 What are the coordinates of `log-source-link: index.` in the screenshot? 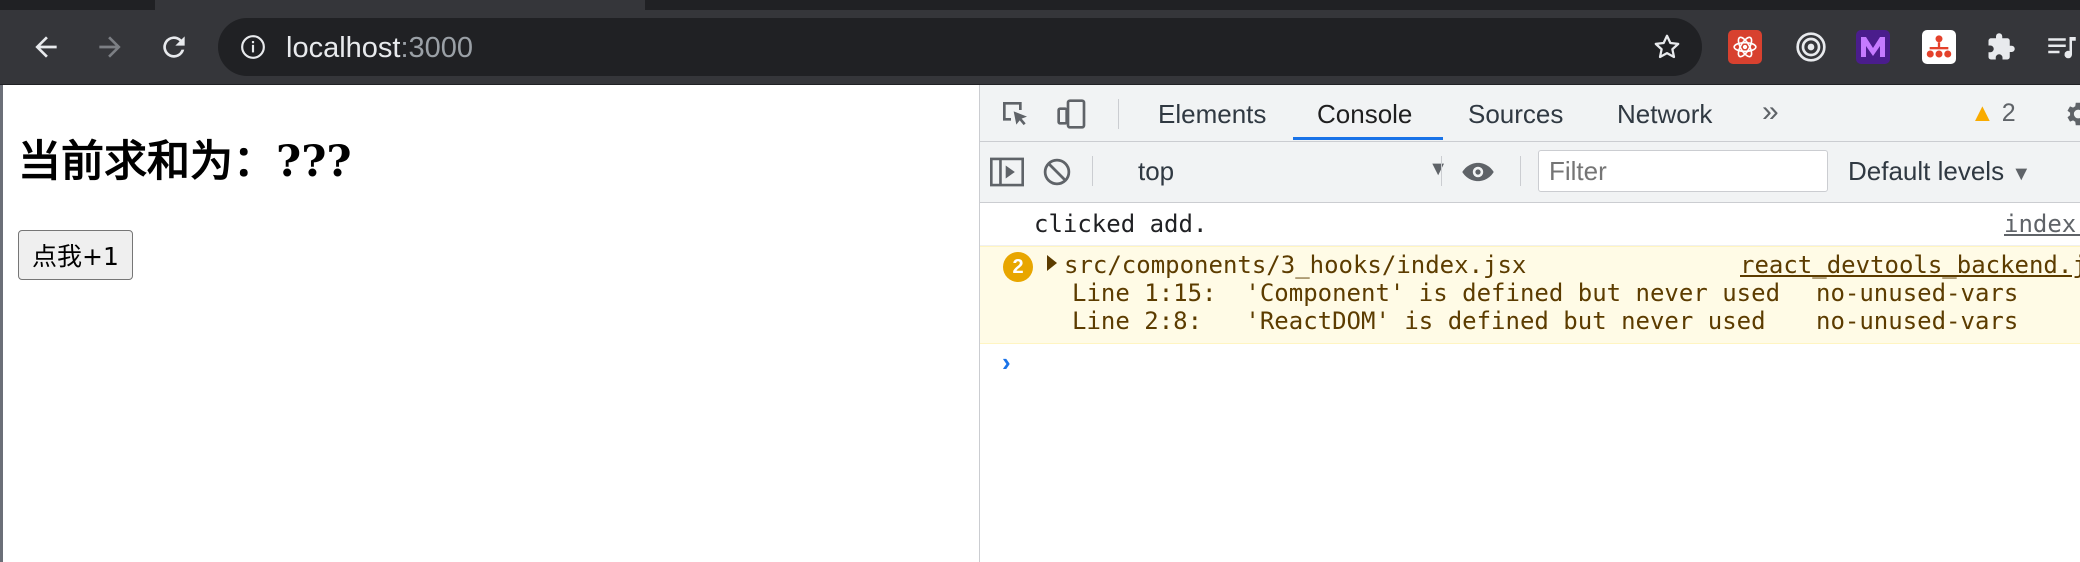 It's located at (2042, 224).